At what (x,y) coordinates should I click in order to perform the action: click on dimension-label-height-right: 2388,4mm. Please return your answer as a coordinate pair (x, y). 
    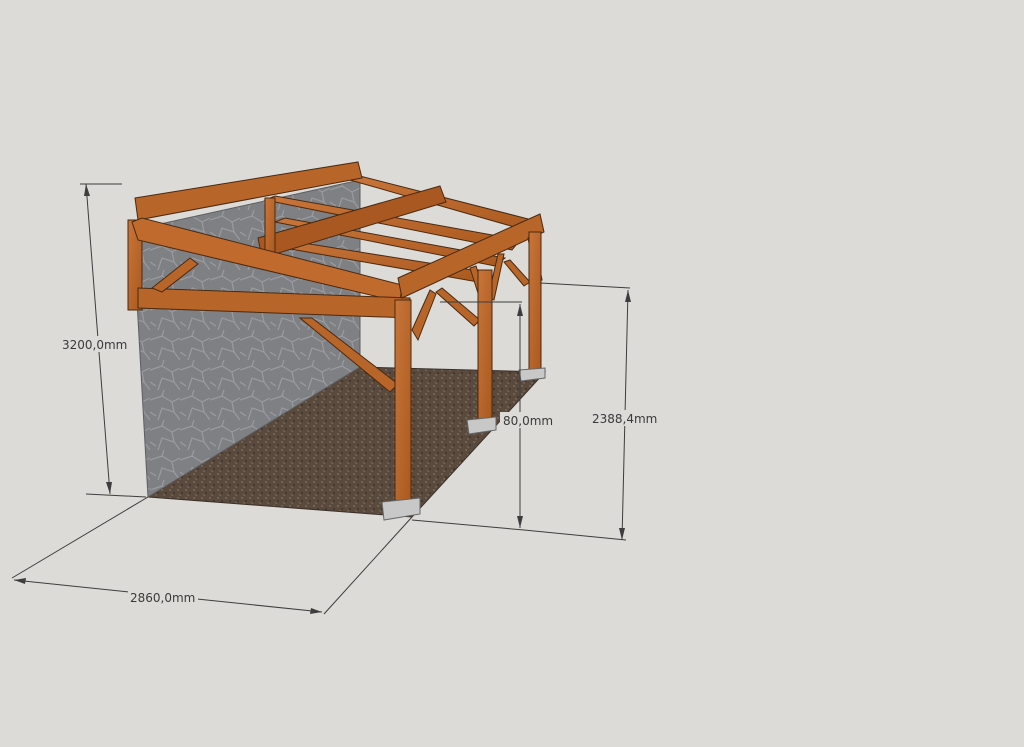
    Looking at the image, I should click on (624, 419).